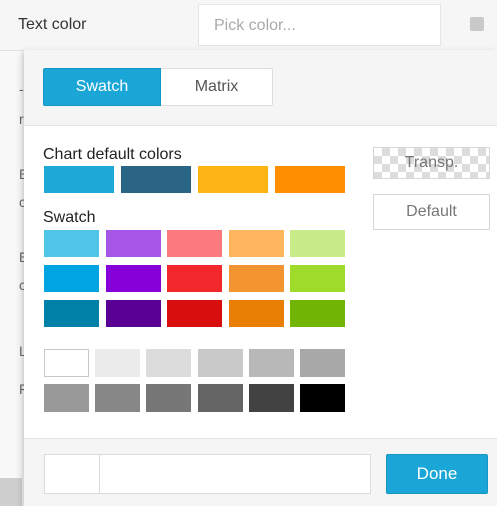  I want to click on popover-header: Swatch Matrix, so click(260, 88).